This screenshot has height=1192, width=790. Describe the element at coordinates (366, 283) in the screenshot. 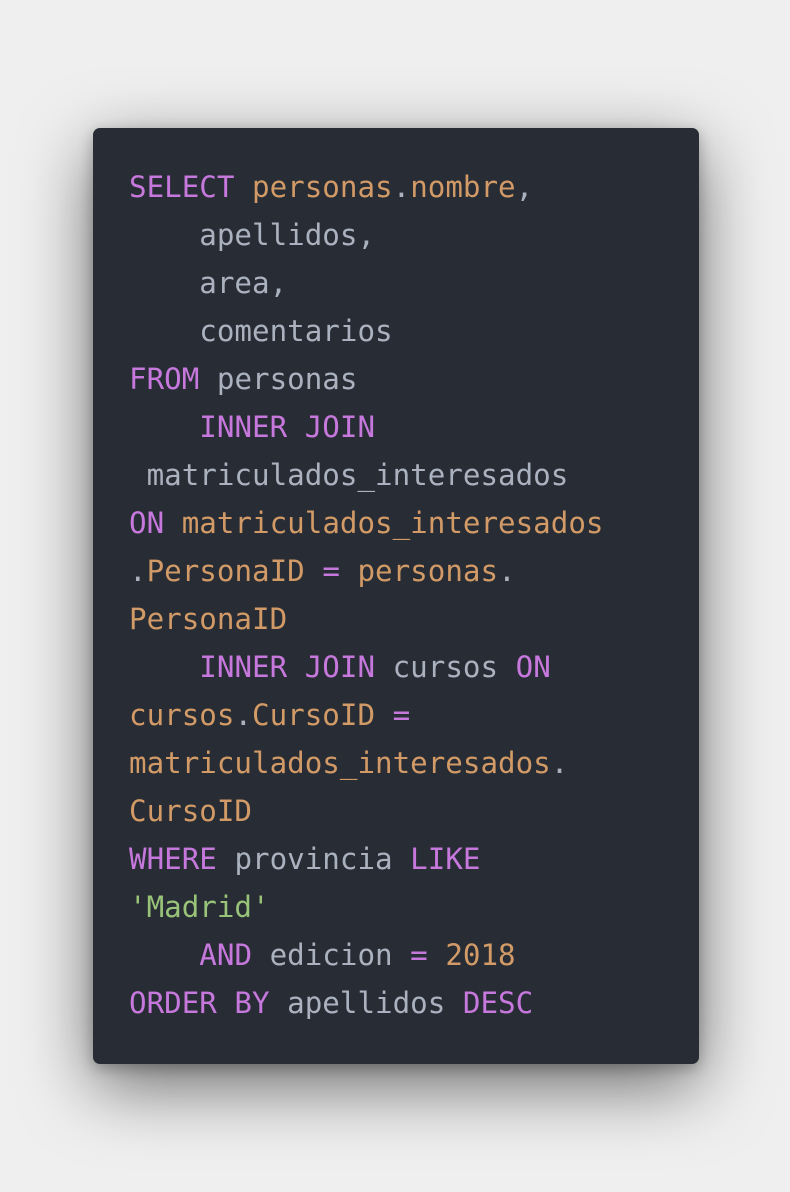

I see `code-line: area,` at that location.